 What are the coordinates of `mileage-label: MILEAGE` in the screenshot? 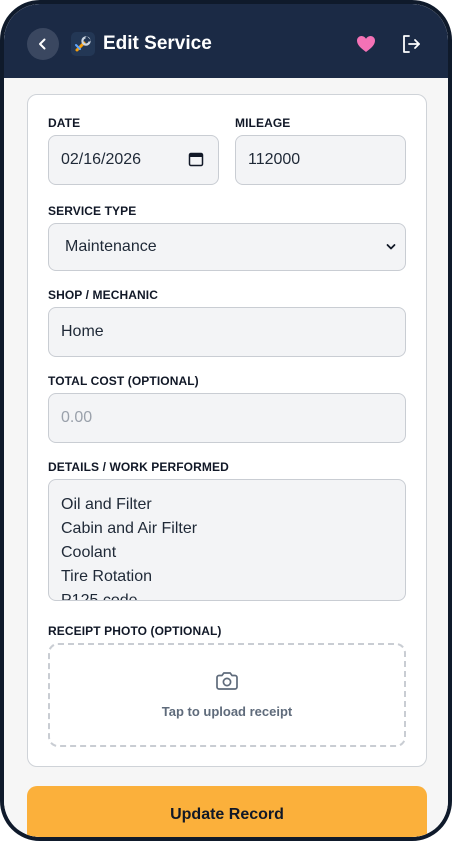 It's located at (263, 123).